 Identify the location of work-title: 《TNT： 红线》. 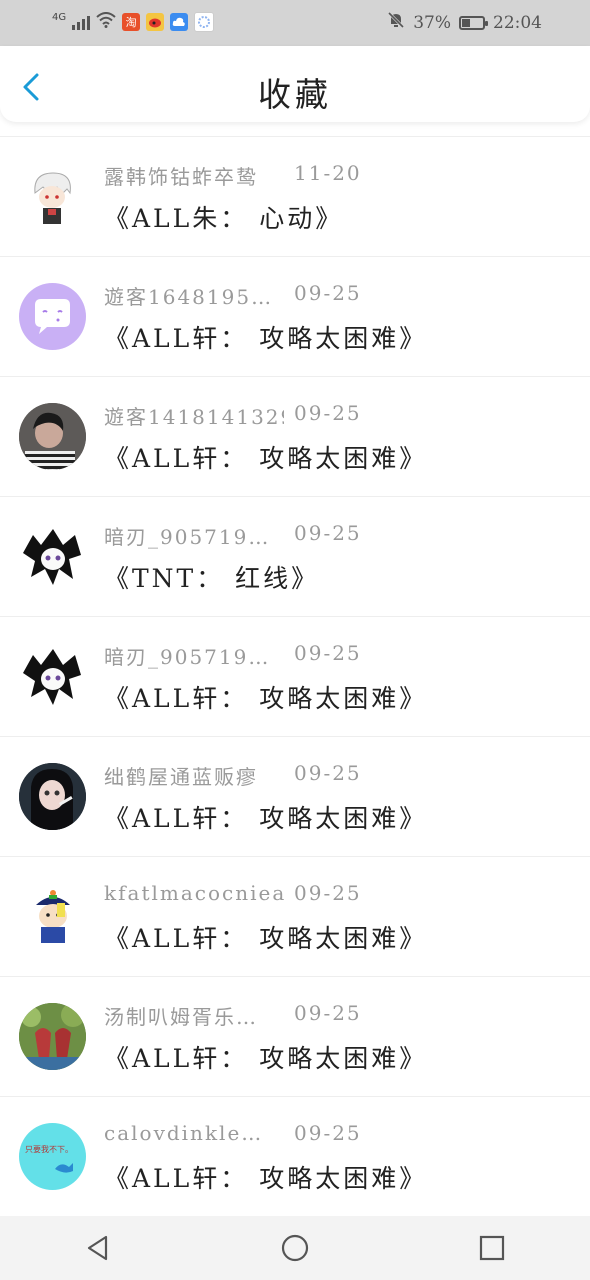
(212, 578).